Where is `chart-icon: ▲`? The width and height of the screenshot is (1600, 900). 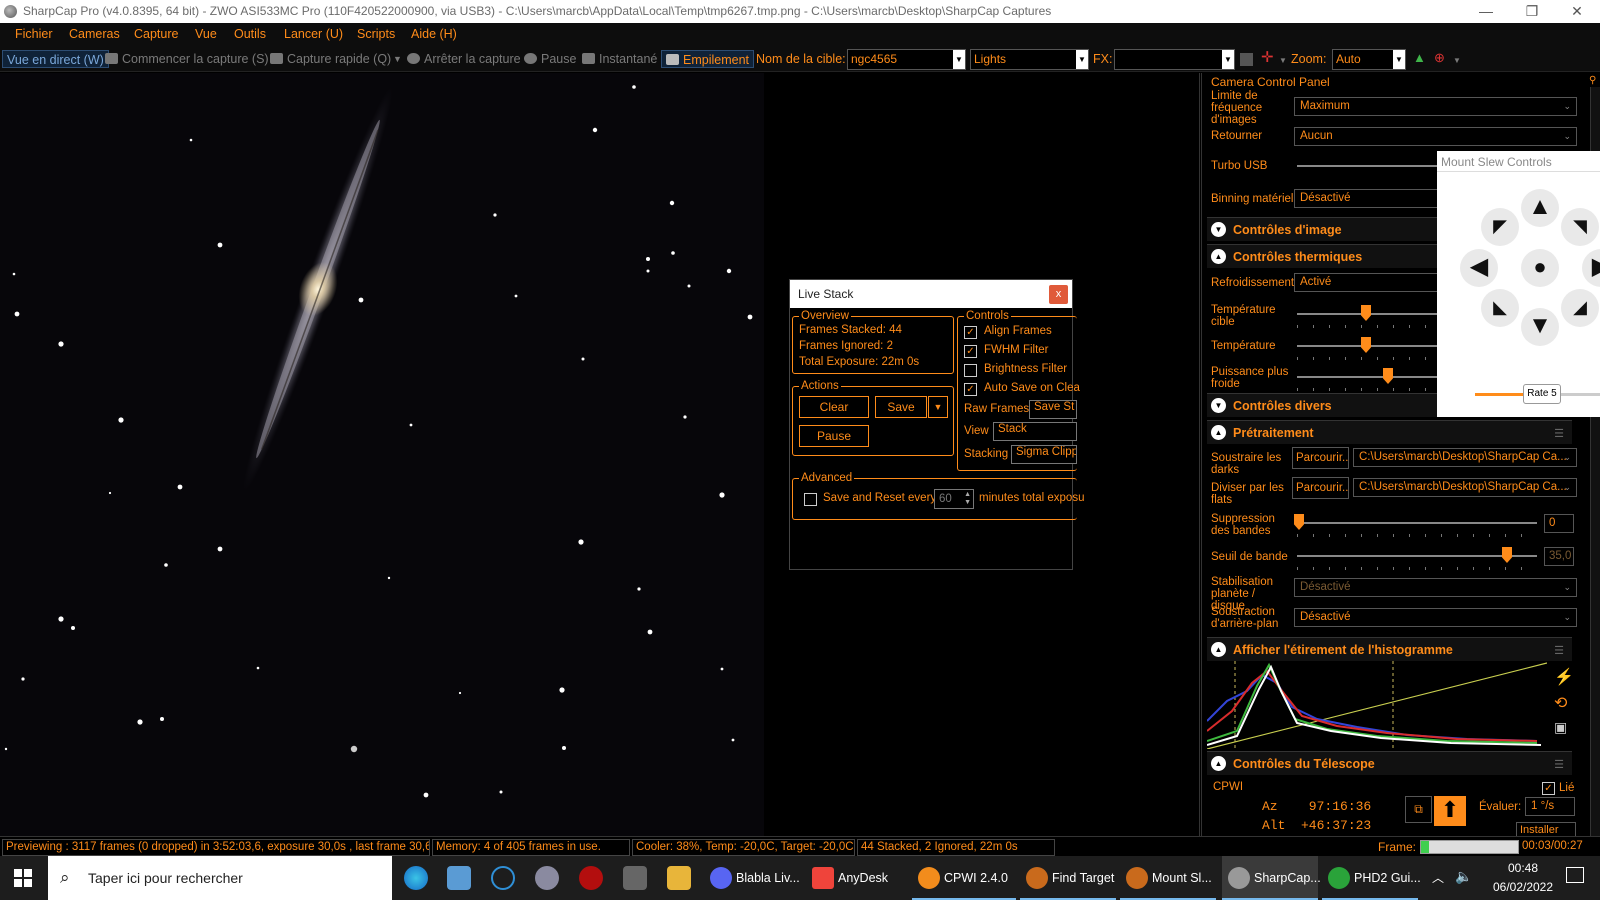 chart-icon: ▲ is located at coordinates (1419, 58).